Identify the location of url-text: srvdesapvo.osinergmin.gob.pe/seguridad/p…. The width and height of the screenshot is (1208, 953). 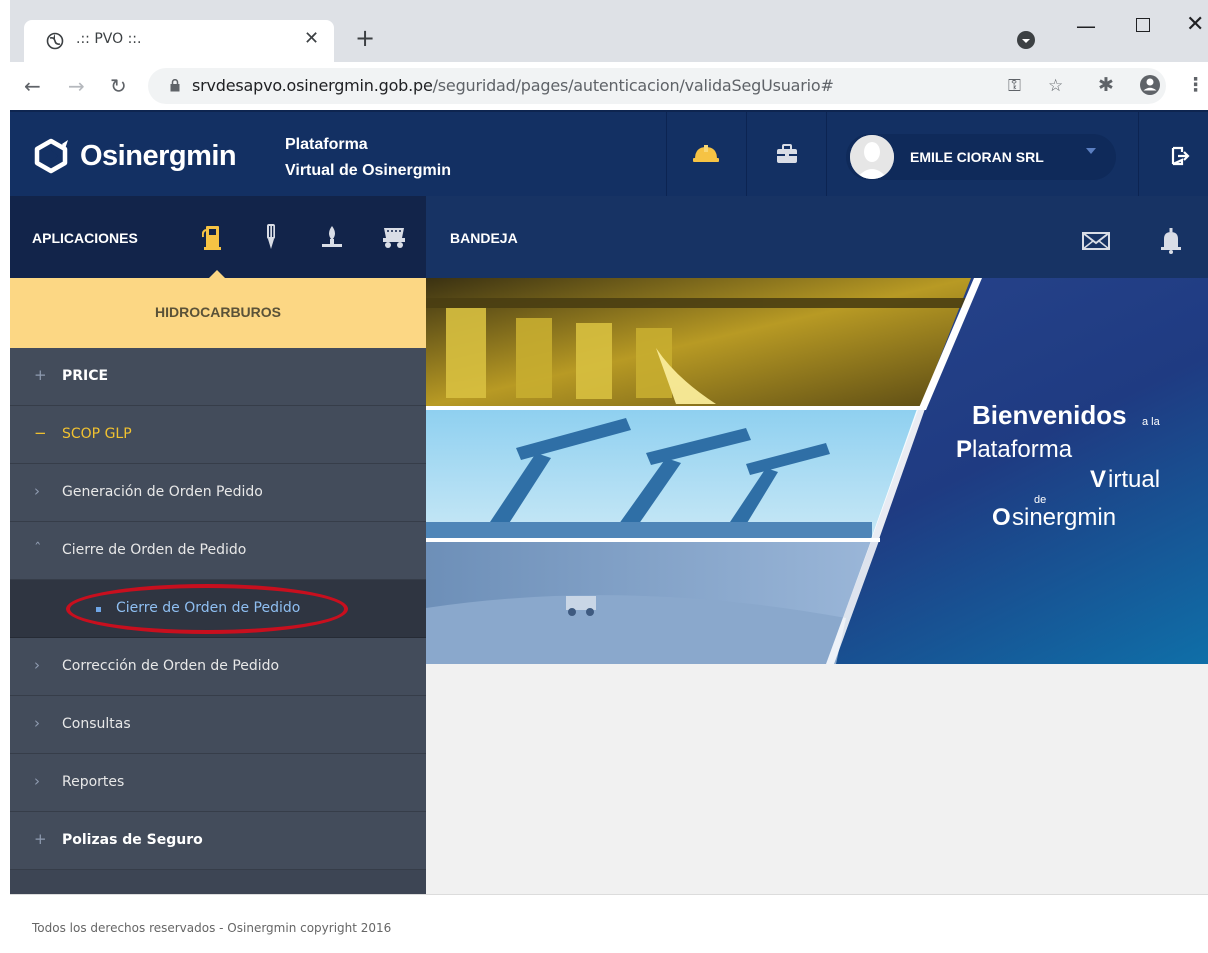
(513, 85).